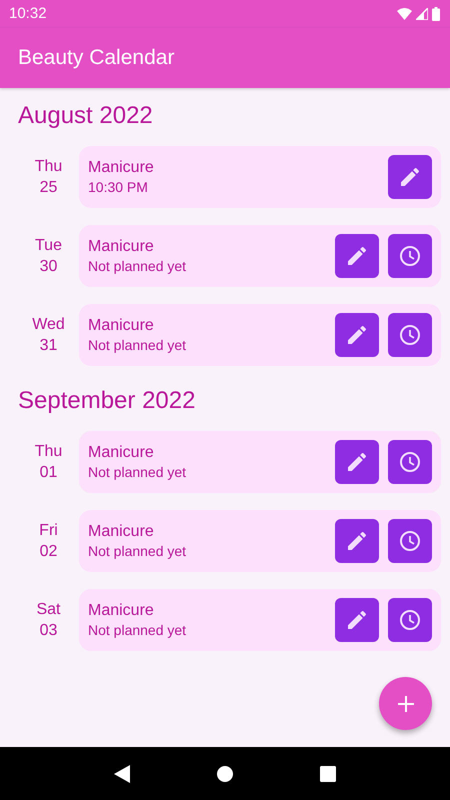 The height and width of the screenshot is (800, 450). I want to click on wifi-icon, so click(404, 14).